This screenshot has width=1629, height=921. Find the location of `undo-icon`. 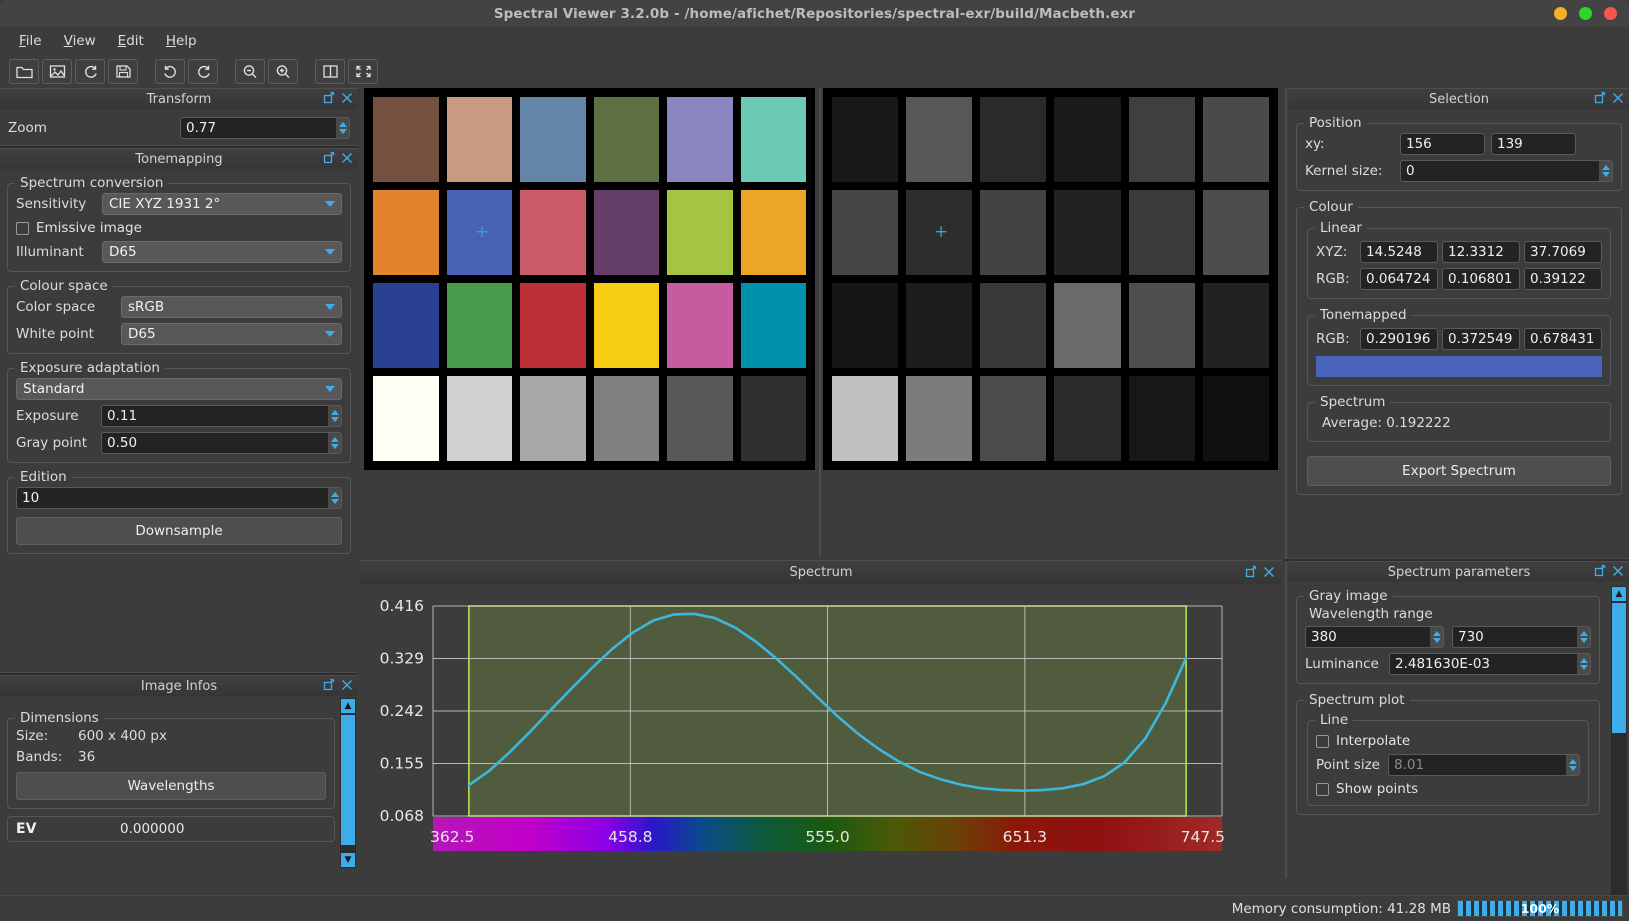

undo-icon is located at coordinates (170, 71).